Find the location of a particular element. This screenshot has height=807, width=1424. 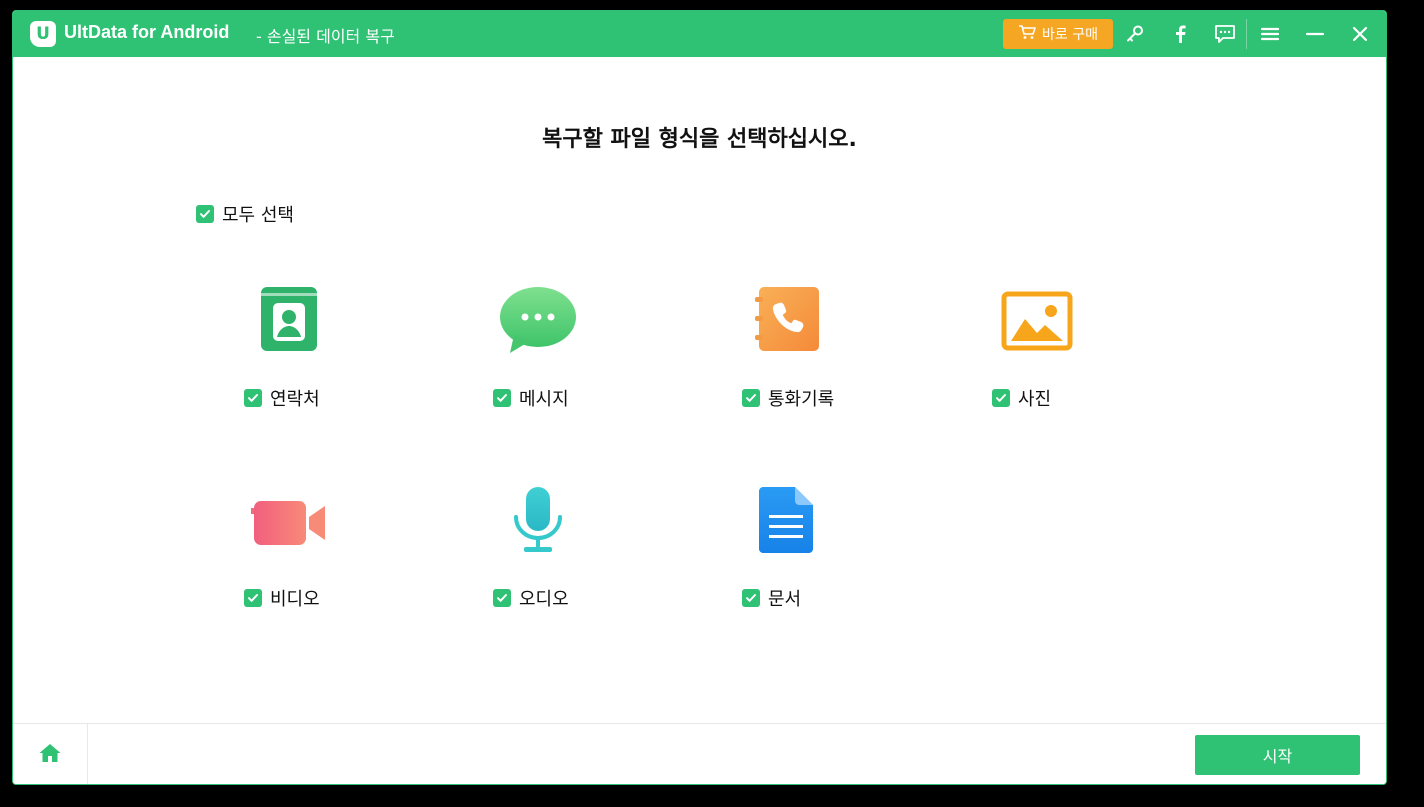

menu-icon is located at coordinates (1270, 34).